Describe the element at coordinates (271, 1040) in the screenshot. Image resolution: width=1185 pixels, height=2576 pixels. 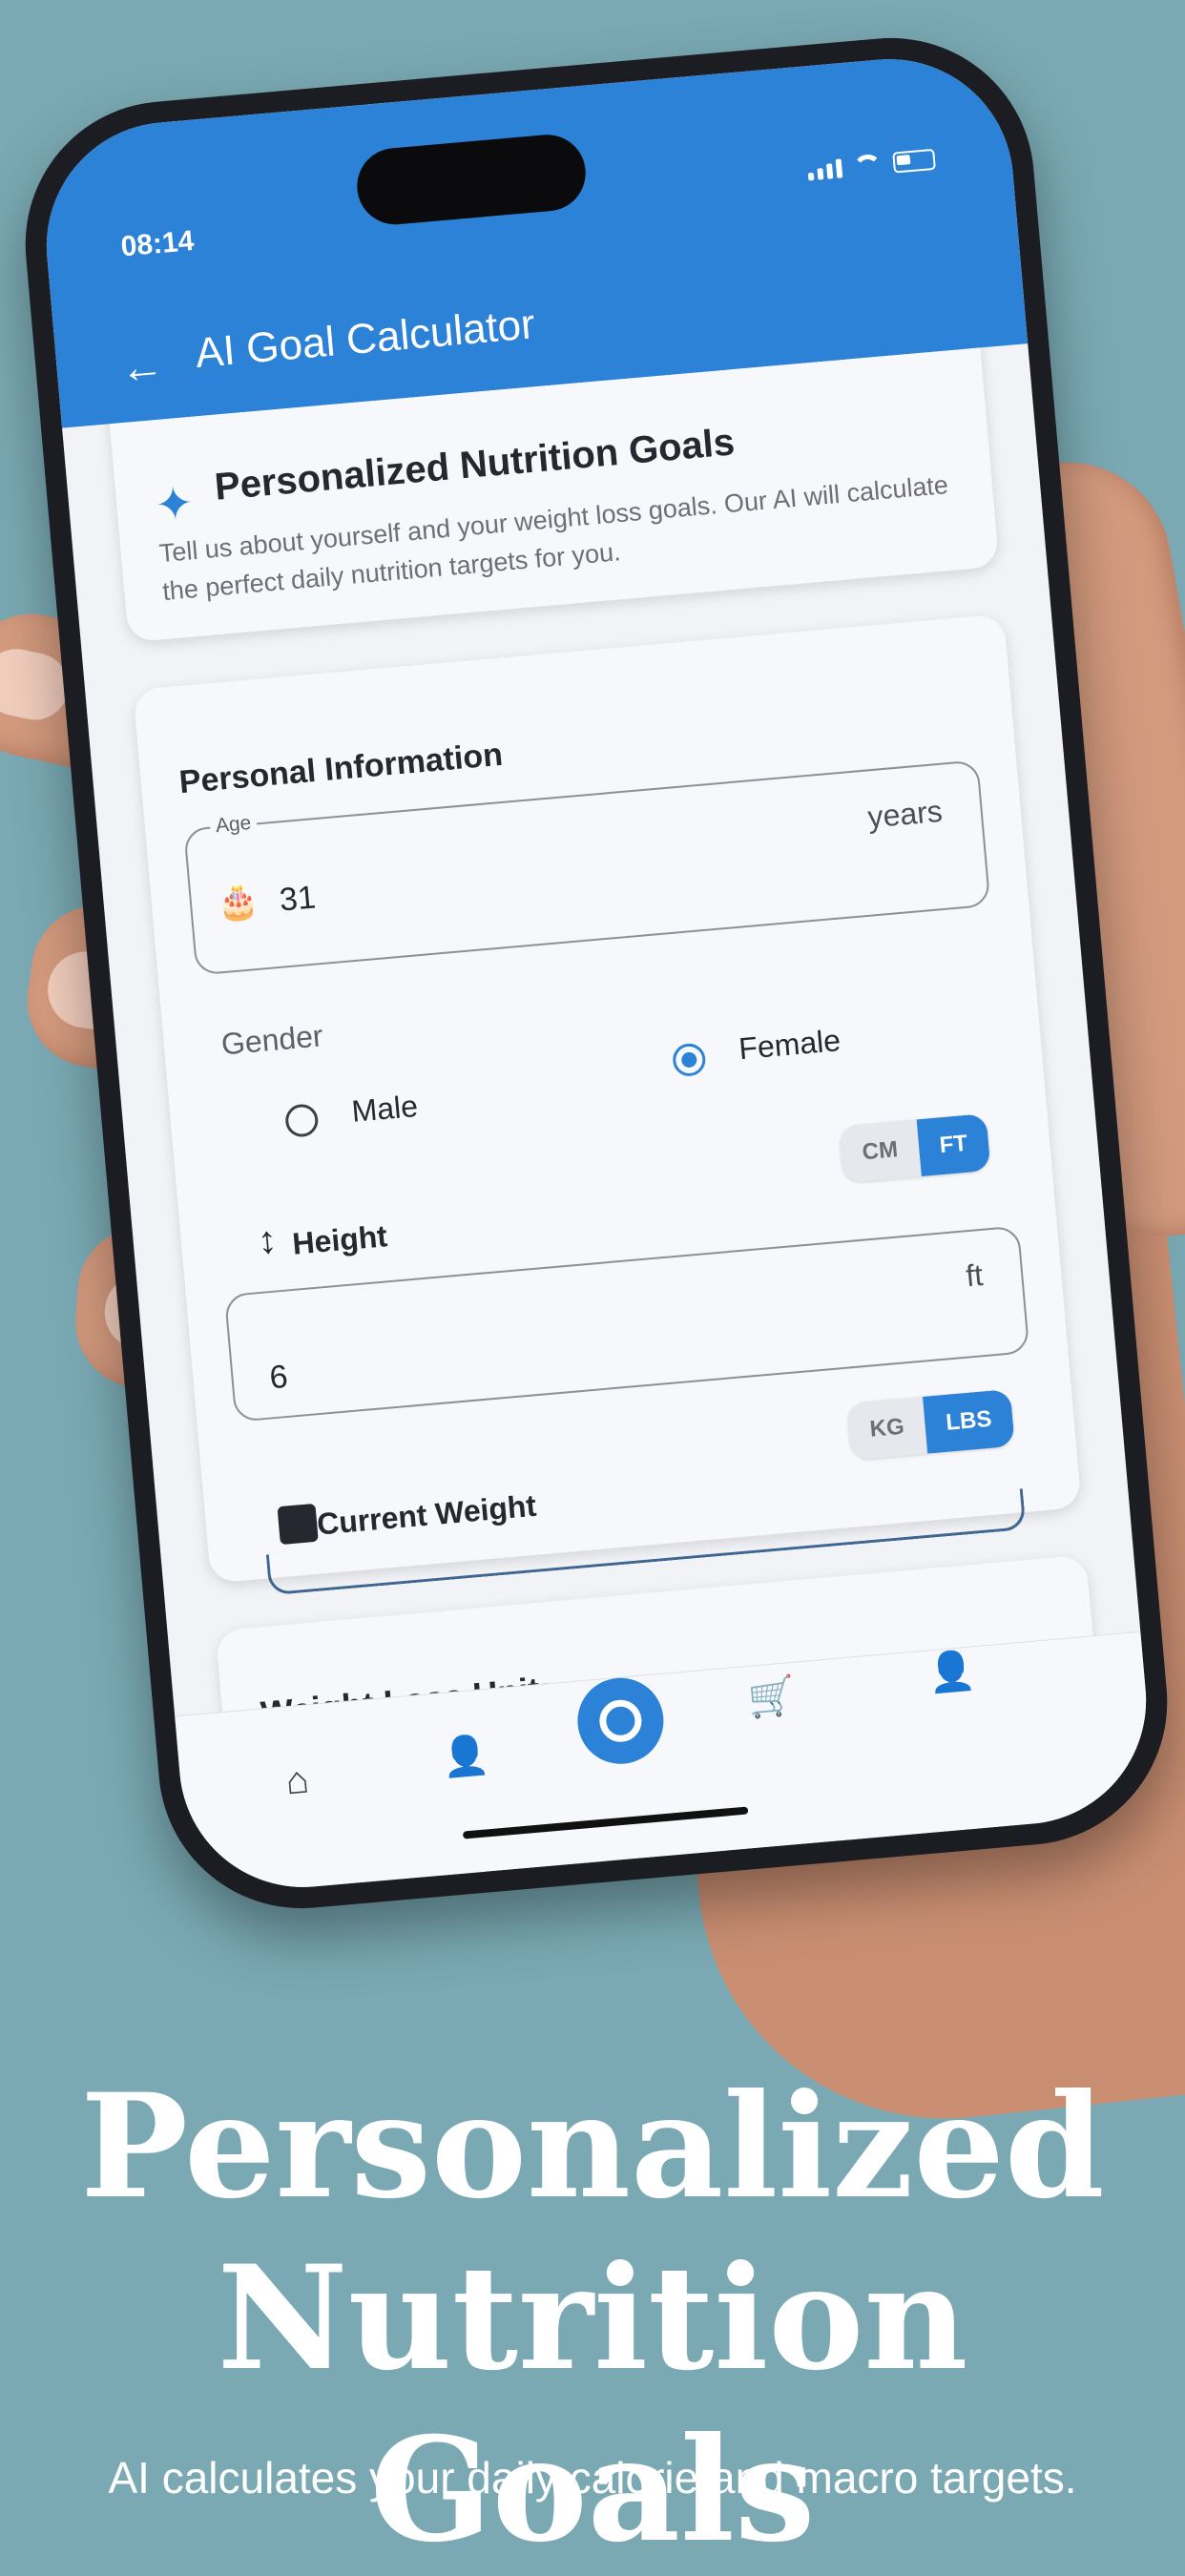
I see `gender-label: Gender` at that location.